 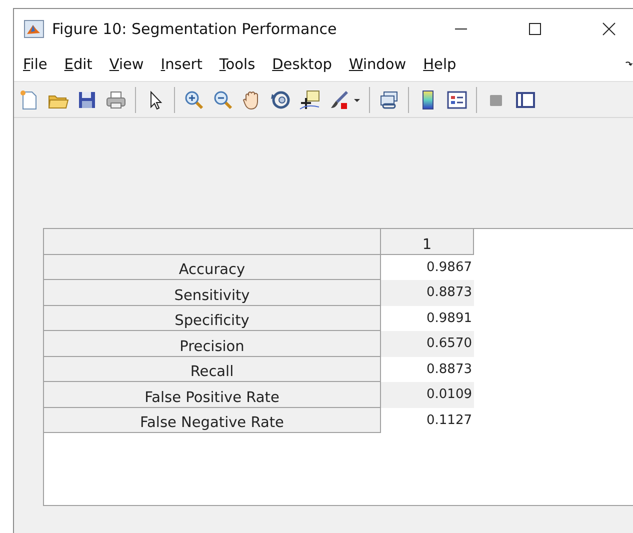 What do you see at coordinates (116, 99) in the screenshot?
I see `printer-icon` at bounding box center [116, 99].